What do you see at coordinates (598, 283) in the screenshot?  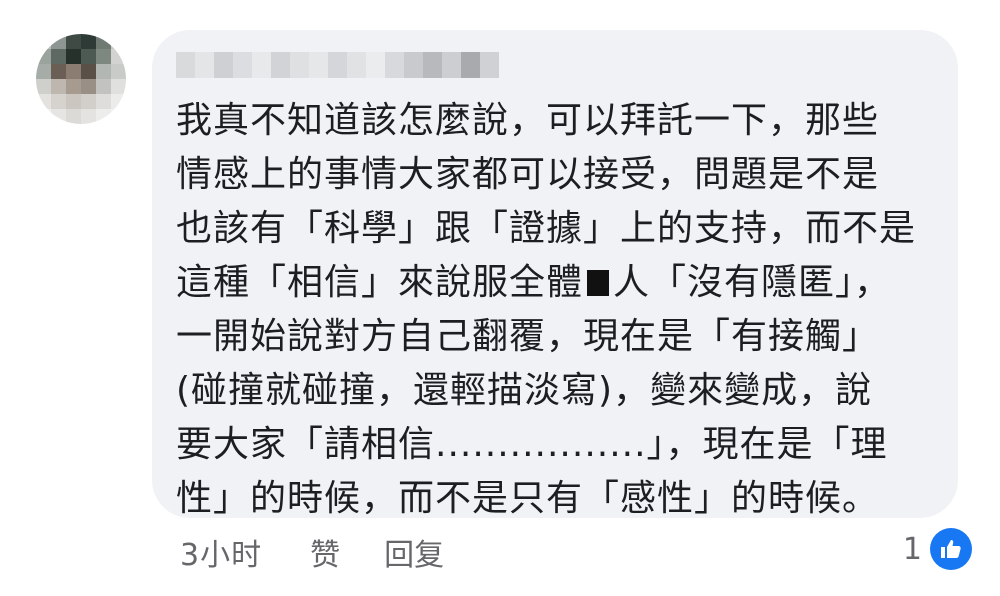 I see `redaction-block` at bounding box center [598, 283].